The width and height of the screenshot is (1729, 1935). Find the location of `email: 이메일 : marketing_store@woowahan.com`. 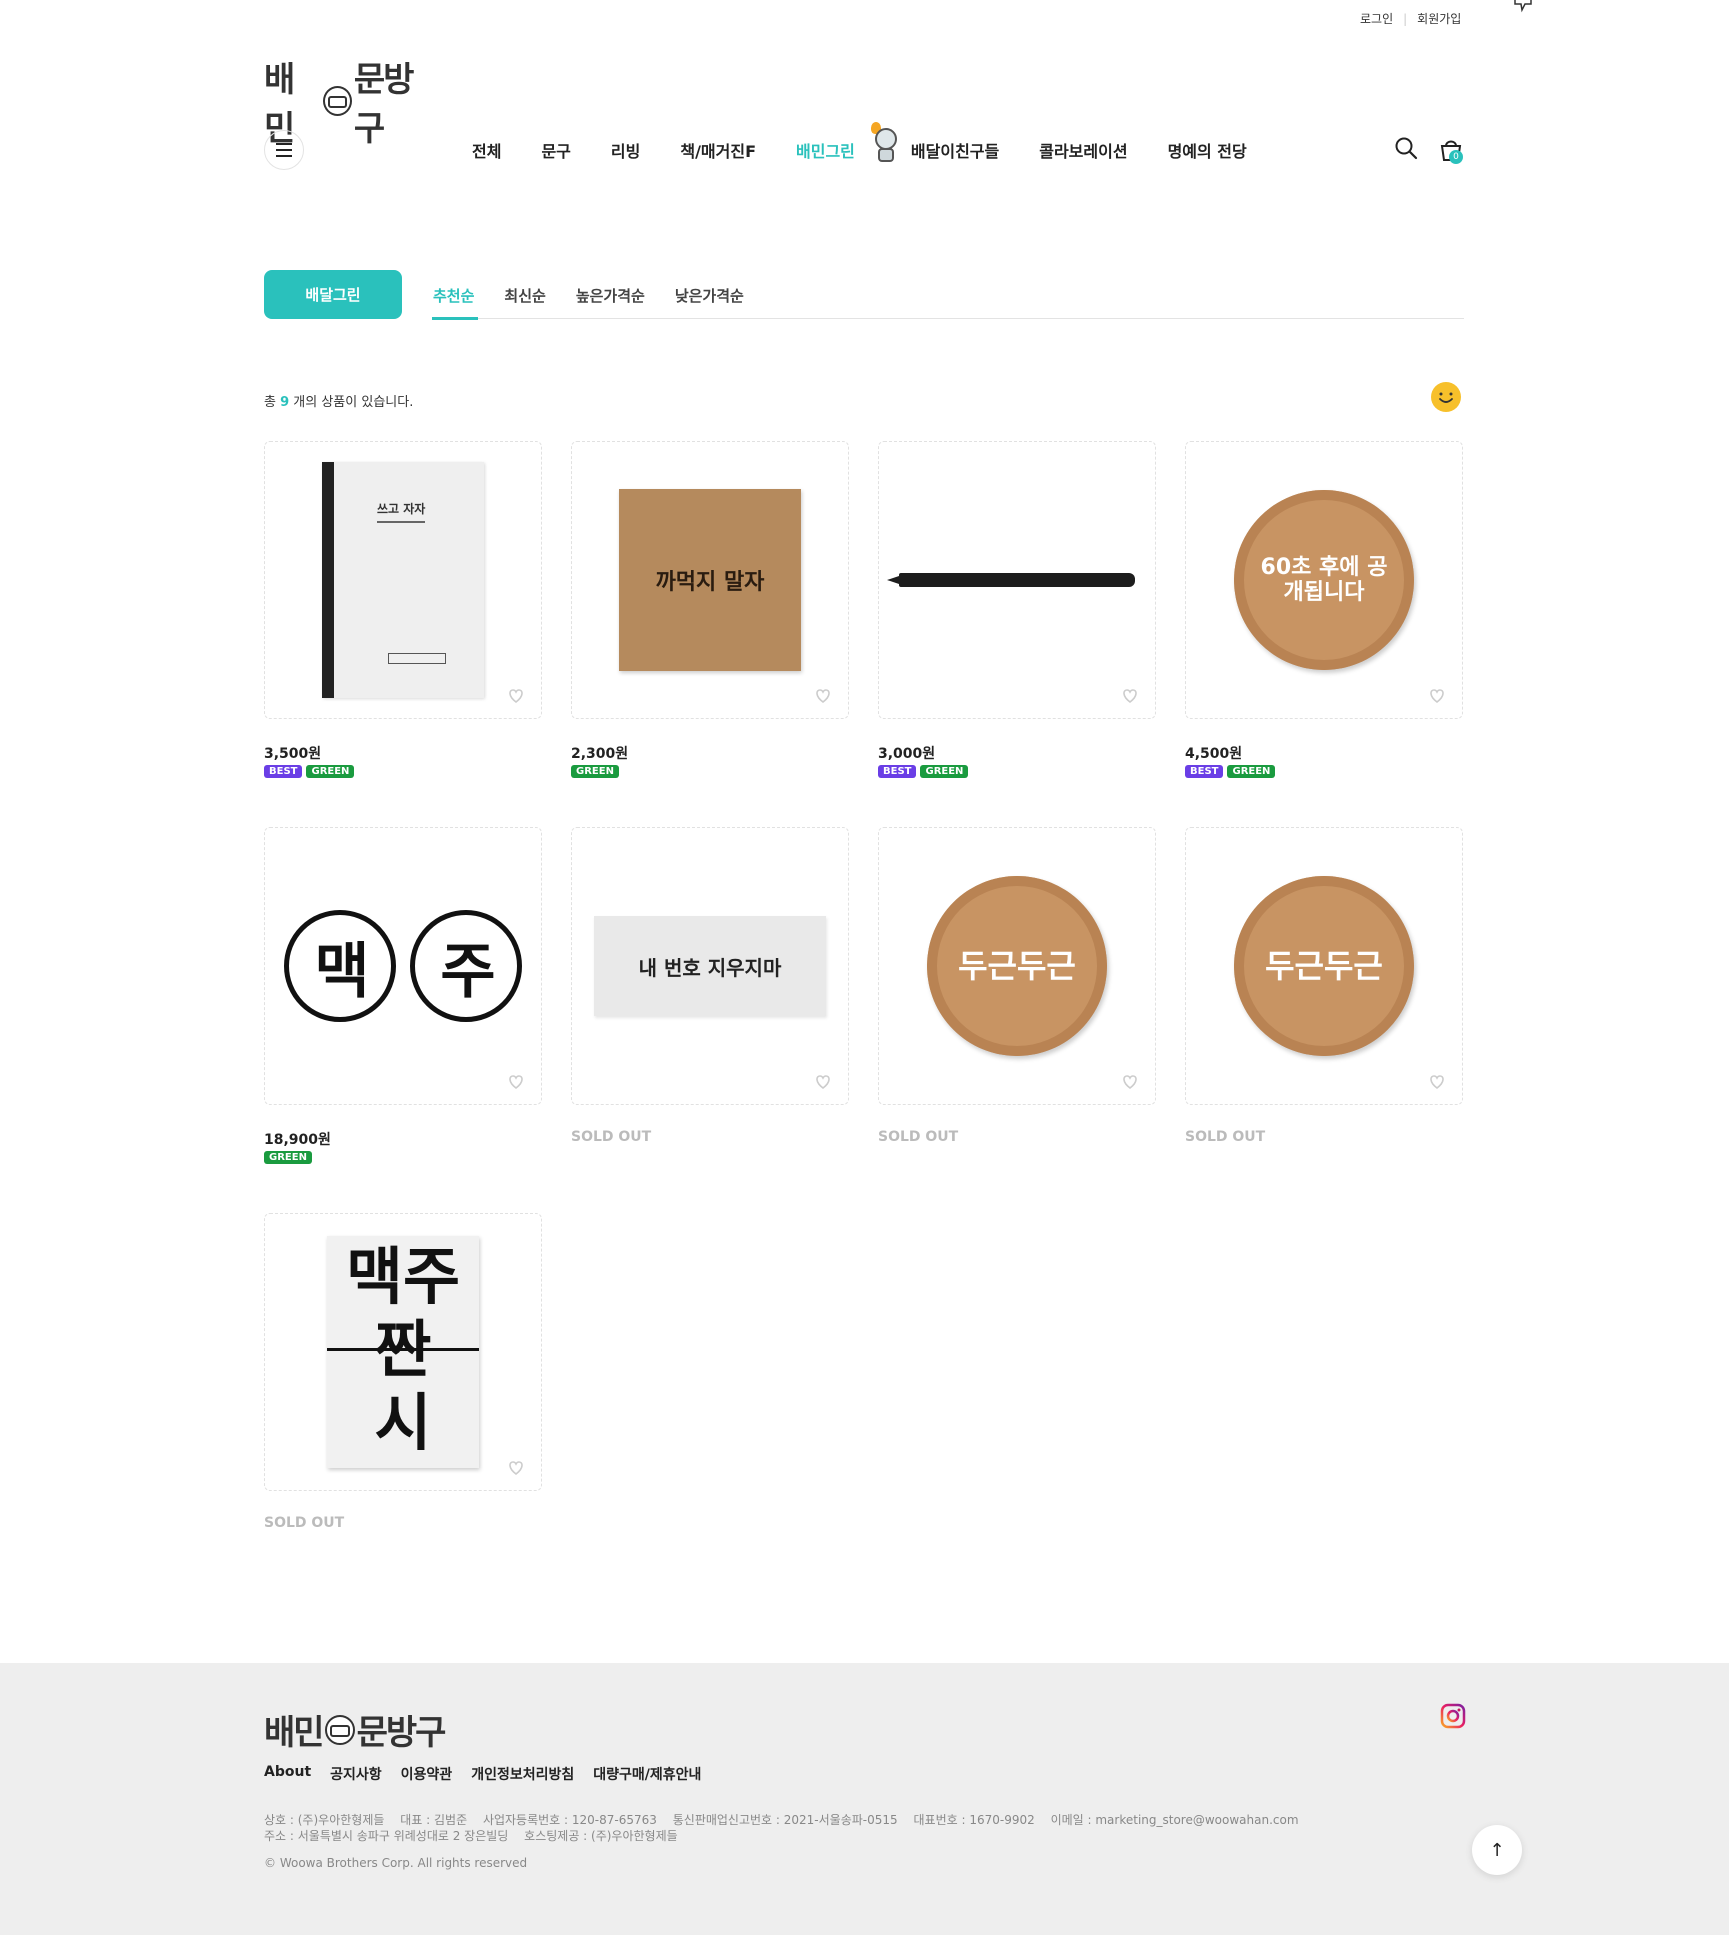

email: 이메일 : marketing_store@woowahan.com is located at coordinates (1174, 1820).